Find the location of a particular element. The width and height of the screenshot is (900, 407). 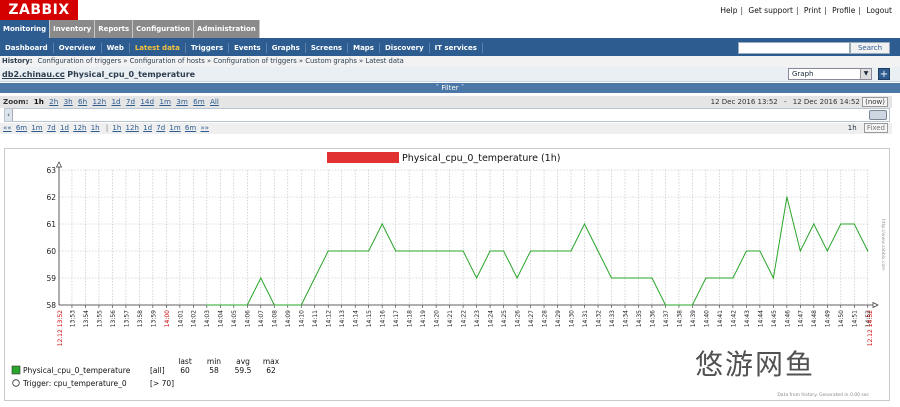

tab-monitoring: Monitoring is located at coordinates (25, 29).